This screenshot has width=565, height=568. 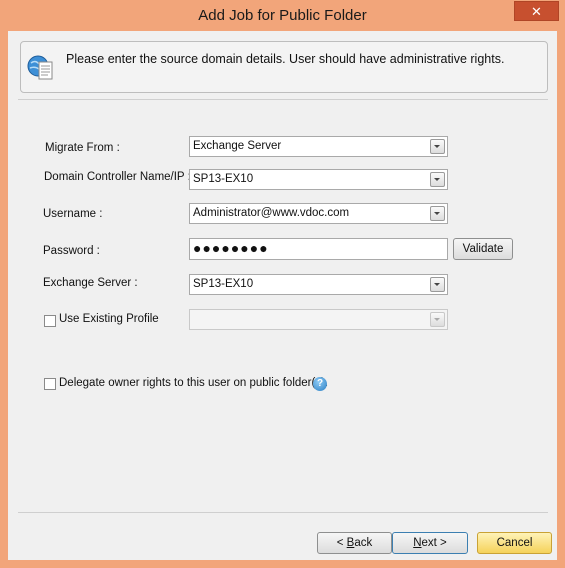 I want to click on exchange-server-dropdown: SP13-EX10, so click(x=318, y=284).